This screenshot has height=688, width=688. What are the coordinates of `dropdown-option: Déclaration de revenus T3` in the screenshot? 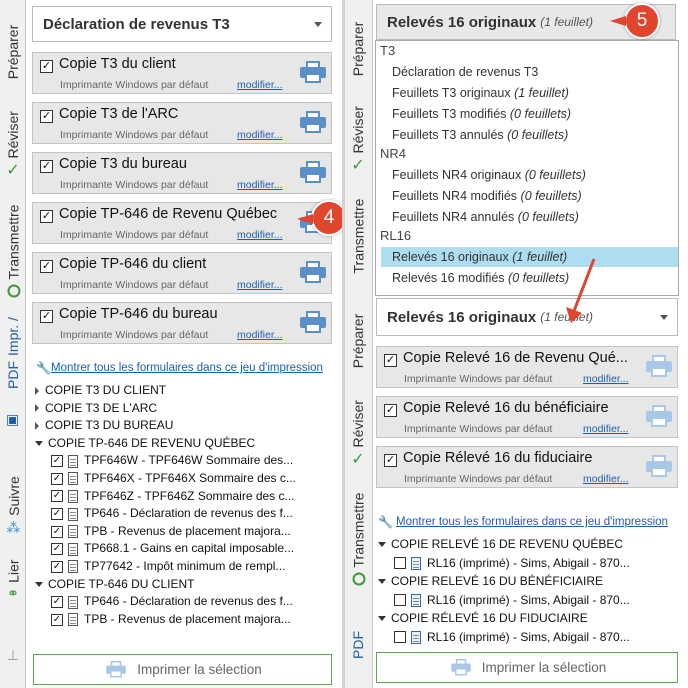 It's located at (529, 72).